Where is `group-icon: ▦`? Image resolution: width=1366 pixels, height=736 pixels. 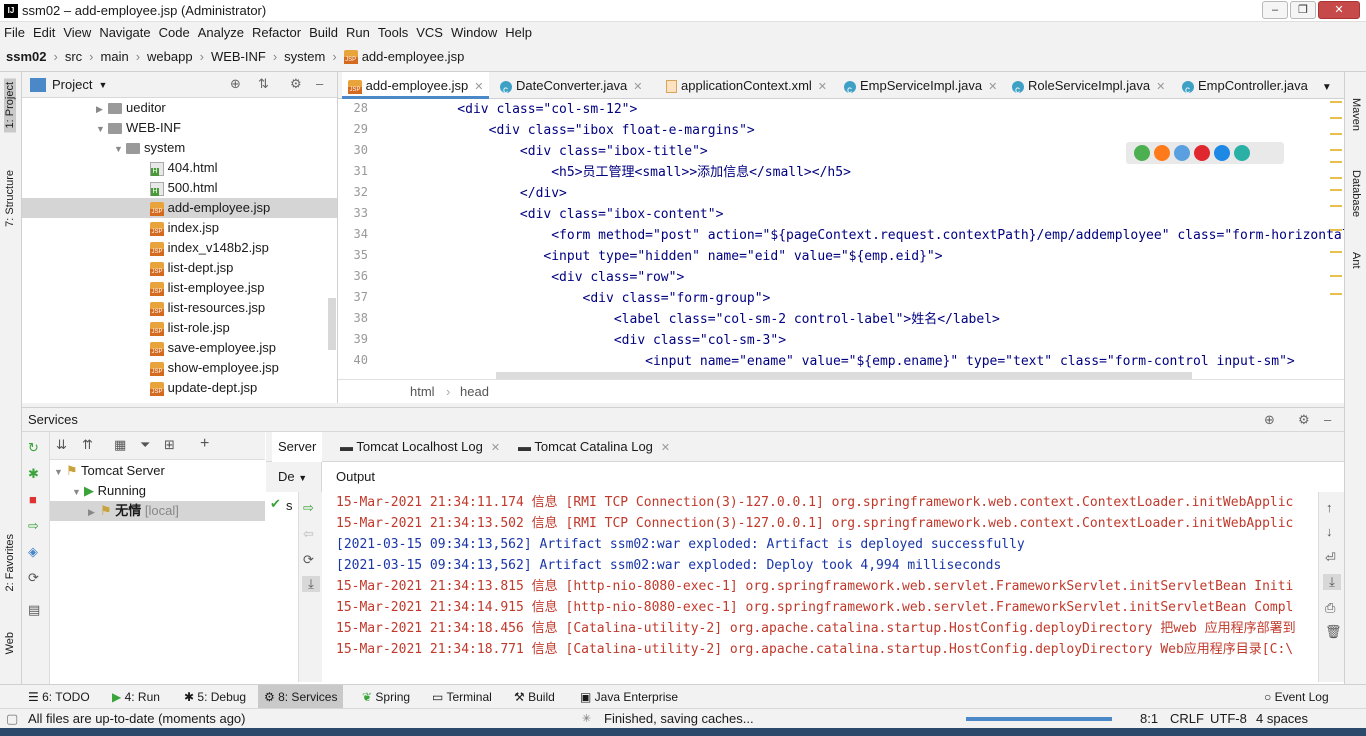 group-icon: ▦ is located at coordinates (120, 445).